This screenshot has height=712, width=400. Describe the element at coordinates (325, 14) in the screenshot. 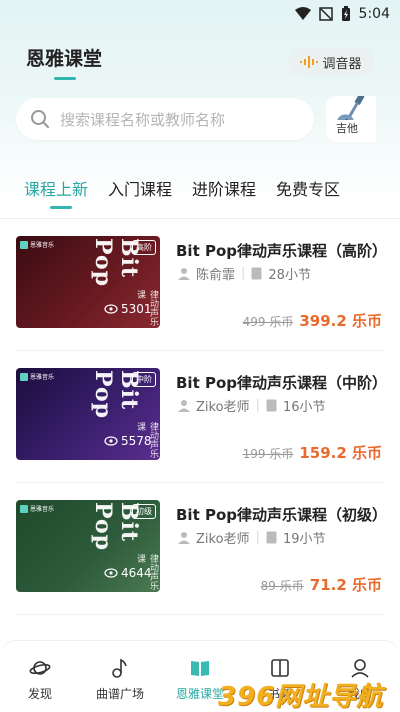

I see `no-signal-icon` at that location.